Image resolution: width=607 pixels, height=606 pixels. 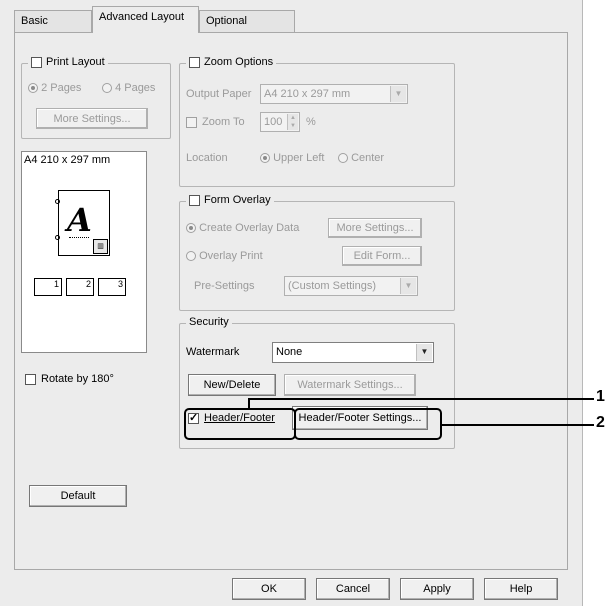 What do you see at coordinates (30, 379) in the screenshot?
I see `rotate-checkbox` at bounding box center [30, 379].